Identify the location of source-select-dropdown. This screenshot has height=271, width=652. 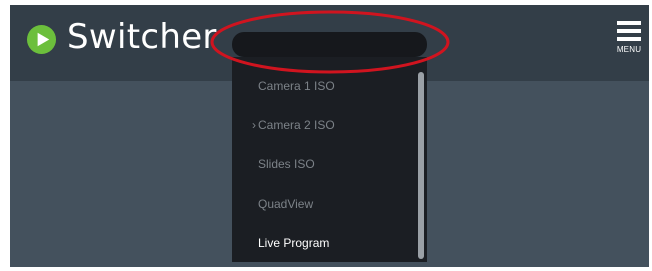
(329, 44).